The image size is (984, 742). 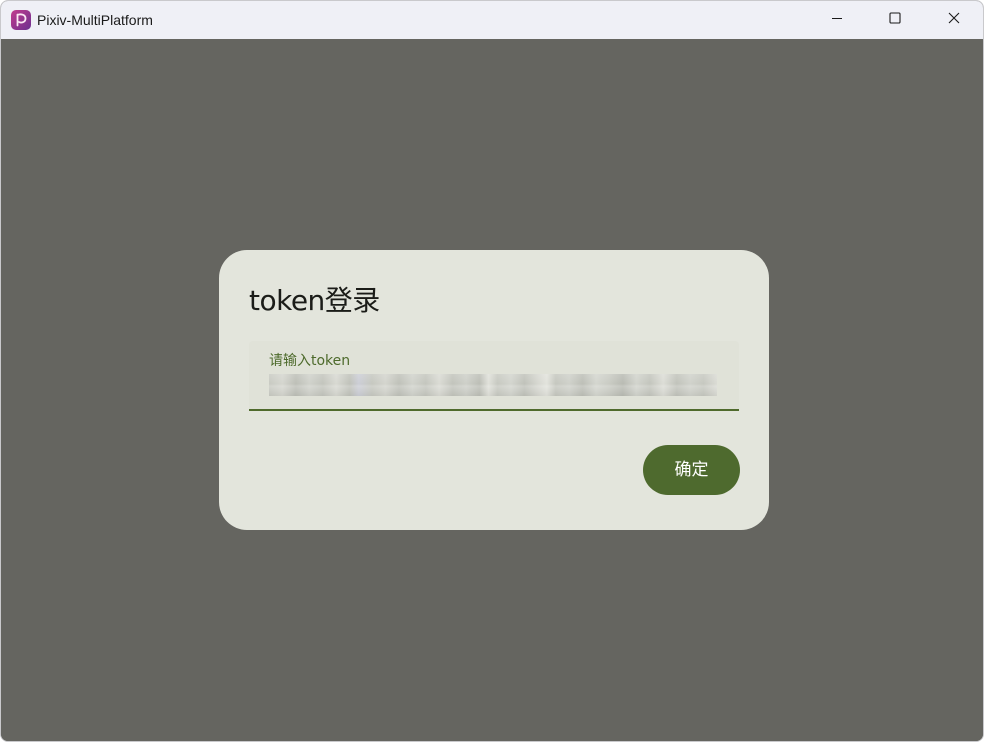 I want to click on maximize-icon, so click(x=895, y=20).